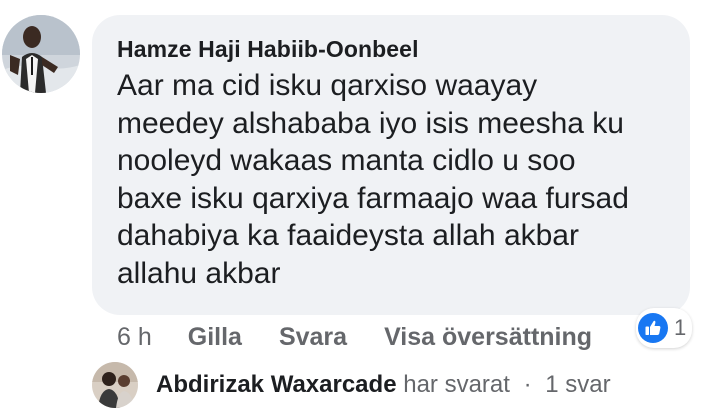 This screenshot has width=701, height=410. I want to click on replier-avatar, so click(115, 385).